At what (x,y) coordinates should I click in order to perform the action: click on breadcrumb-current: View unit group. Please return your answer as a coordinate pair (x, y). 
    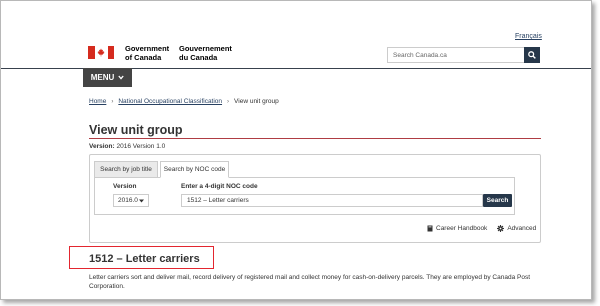
    Looking at the image, I should click on (256, 101).